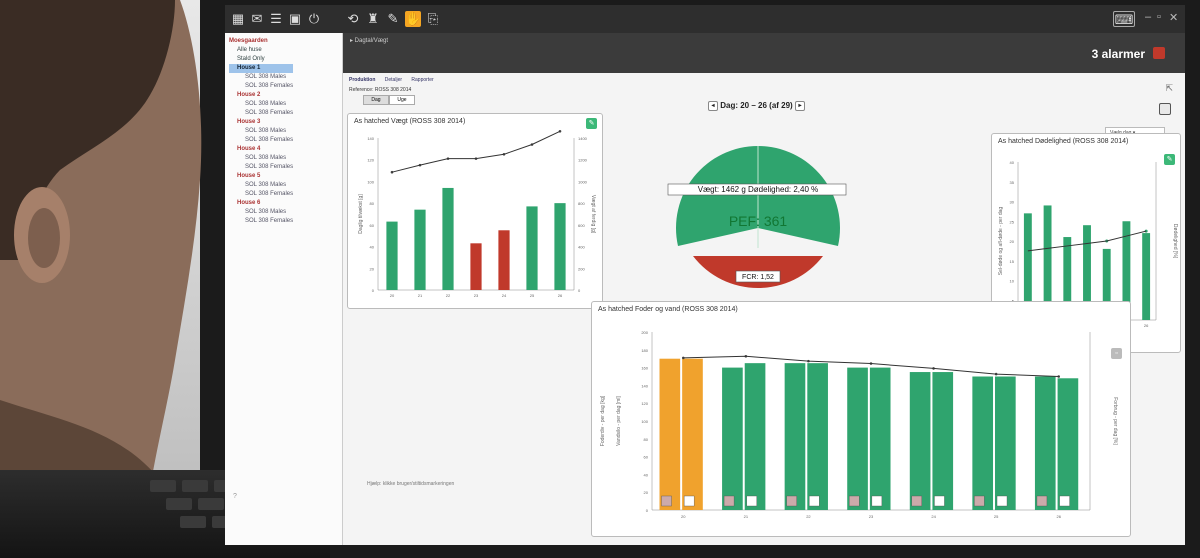 Image resolution: width=1200 pixels, height=558 pixels. Describe the element at coordinates (261, 122) in the screenshot. I see `tree-house: House 3` at that location.